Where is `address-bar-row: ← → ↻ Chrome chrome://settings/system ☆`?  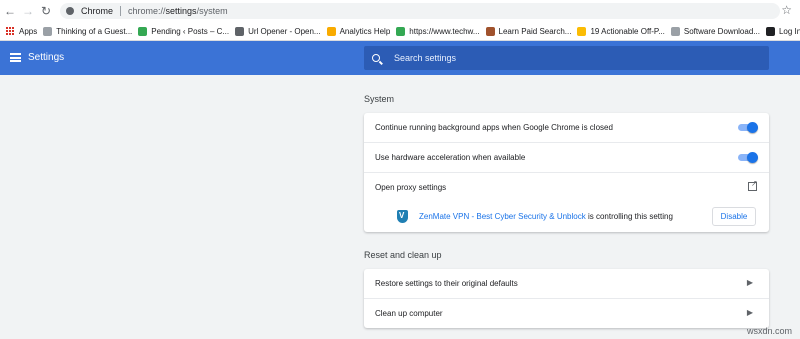 address-bar-row: ← → ↻ Chrome chrome://settings/system ☆ is located at coordinates (400, 11).